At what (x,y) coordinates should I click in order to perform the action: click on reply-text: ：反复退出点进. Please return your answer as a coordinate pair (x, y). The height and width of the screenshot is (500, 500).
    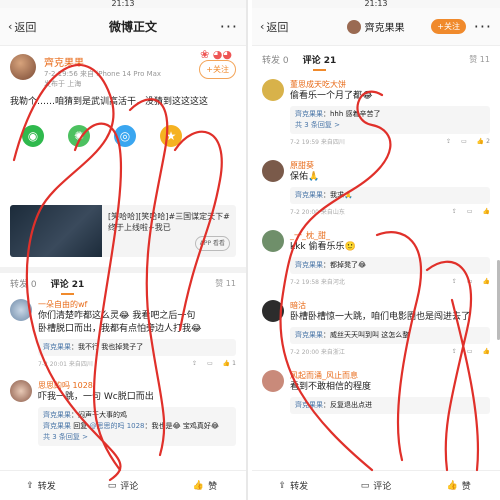
    Looking at the image, I should click on (347, 405).